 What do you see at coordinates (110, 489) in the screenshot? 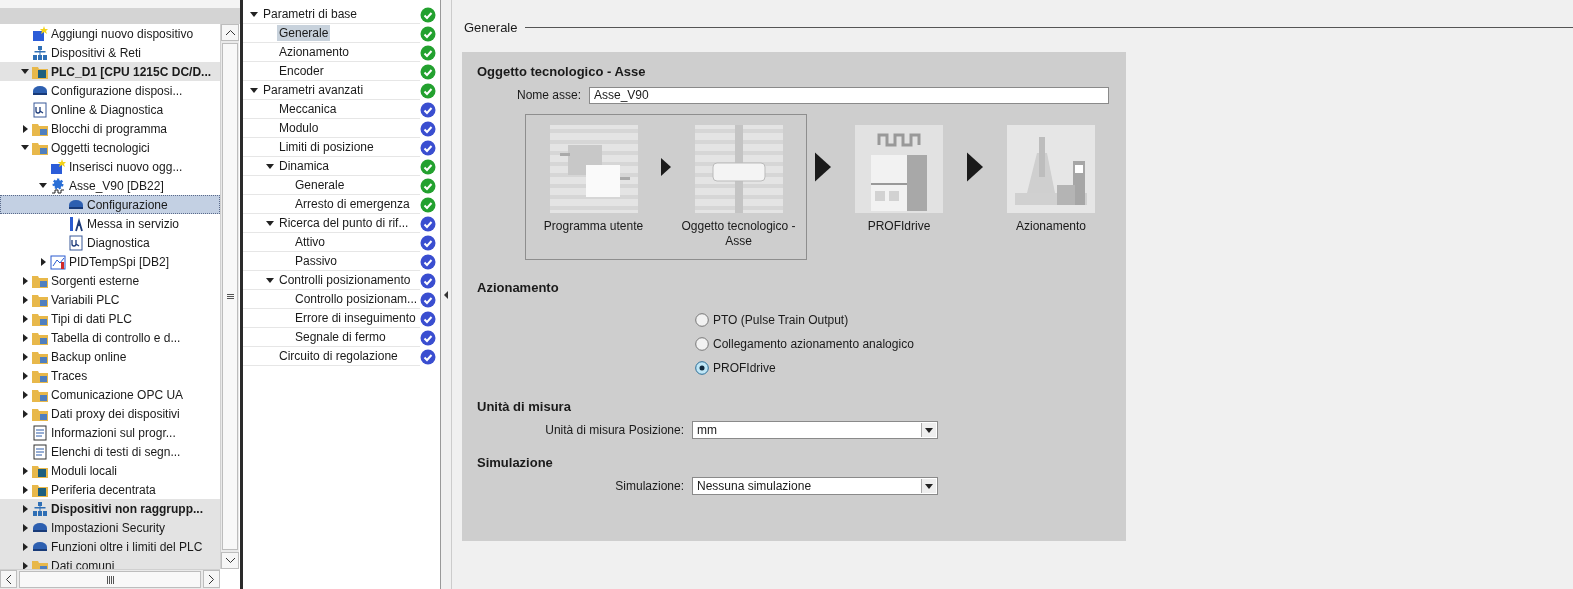
I see `tree-item: Periferia decentrata` at bounding box center [110, 489].